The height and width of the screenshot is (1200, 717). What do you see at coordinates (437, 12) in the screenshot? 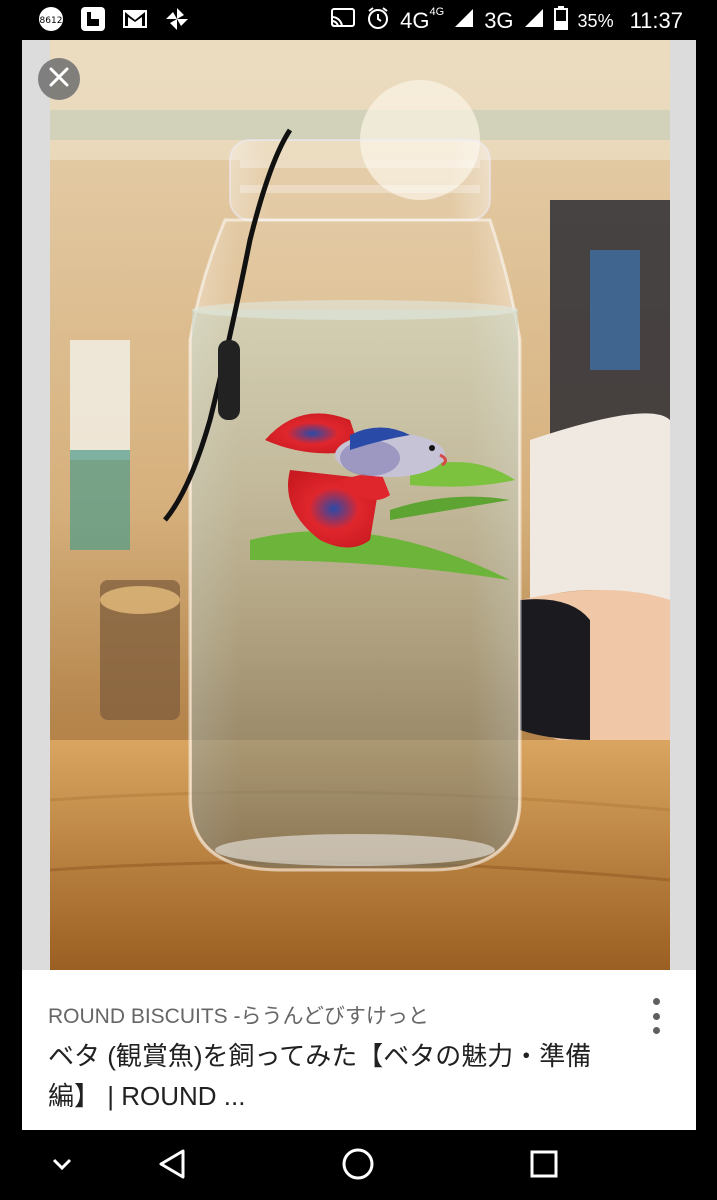
I see `network-sup: 4G` at bounding box center [437, 12].